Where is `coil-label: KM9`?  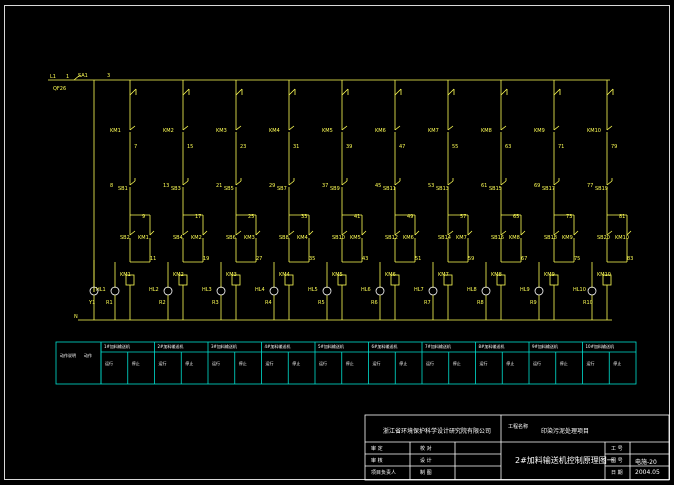 coil-label: KM9 is located at coordinates (549, 275).